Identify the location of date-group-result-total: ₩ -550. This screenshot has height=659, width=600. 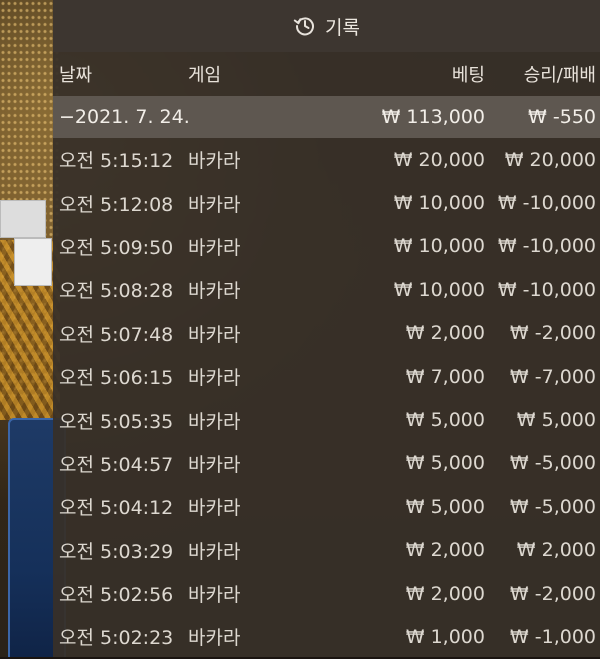
(562, 117).